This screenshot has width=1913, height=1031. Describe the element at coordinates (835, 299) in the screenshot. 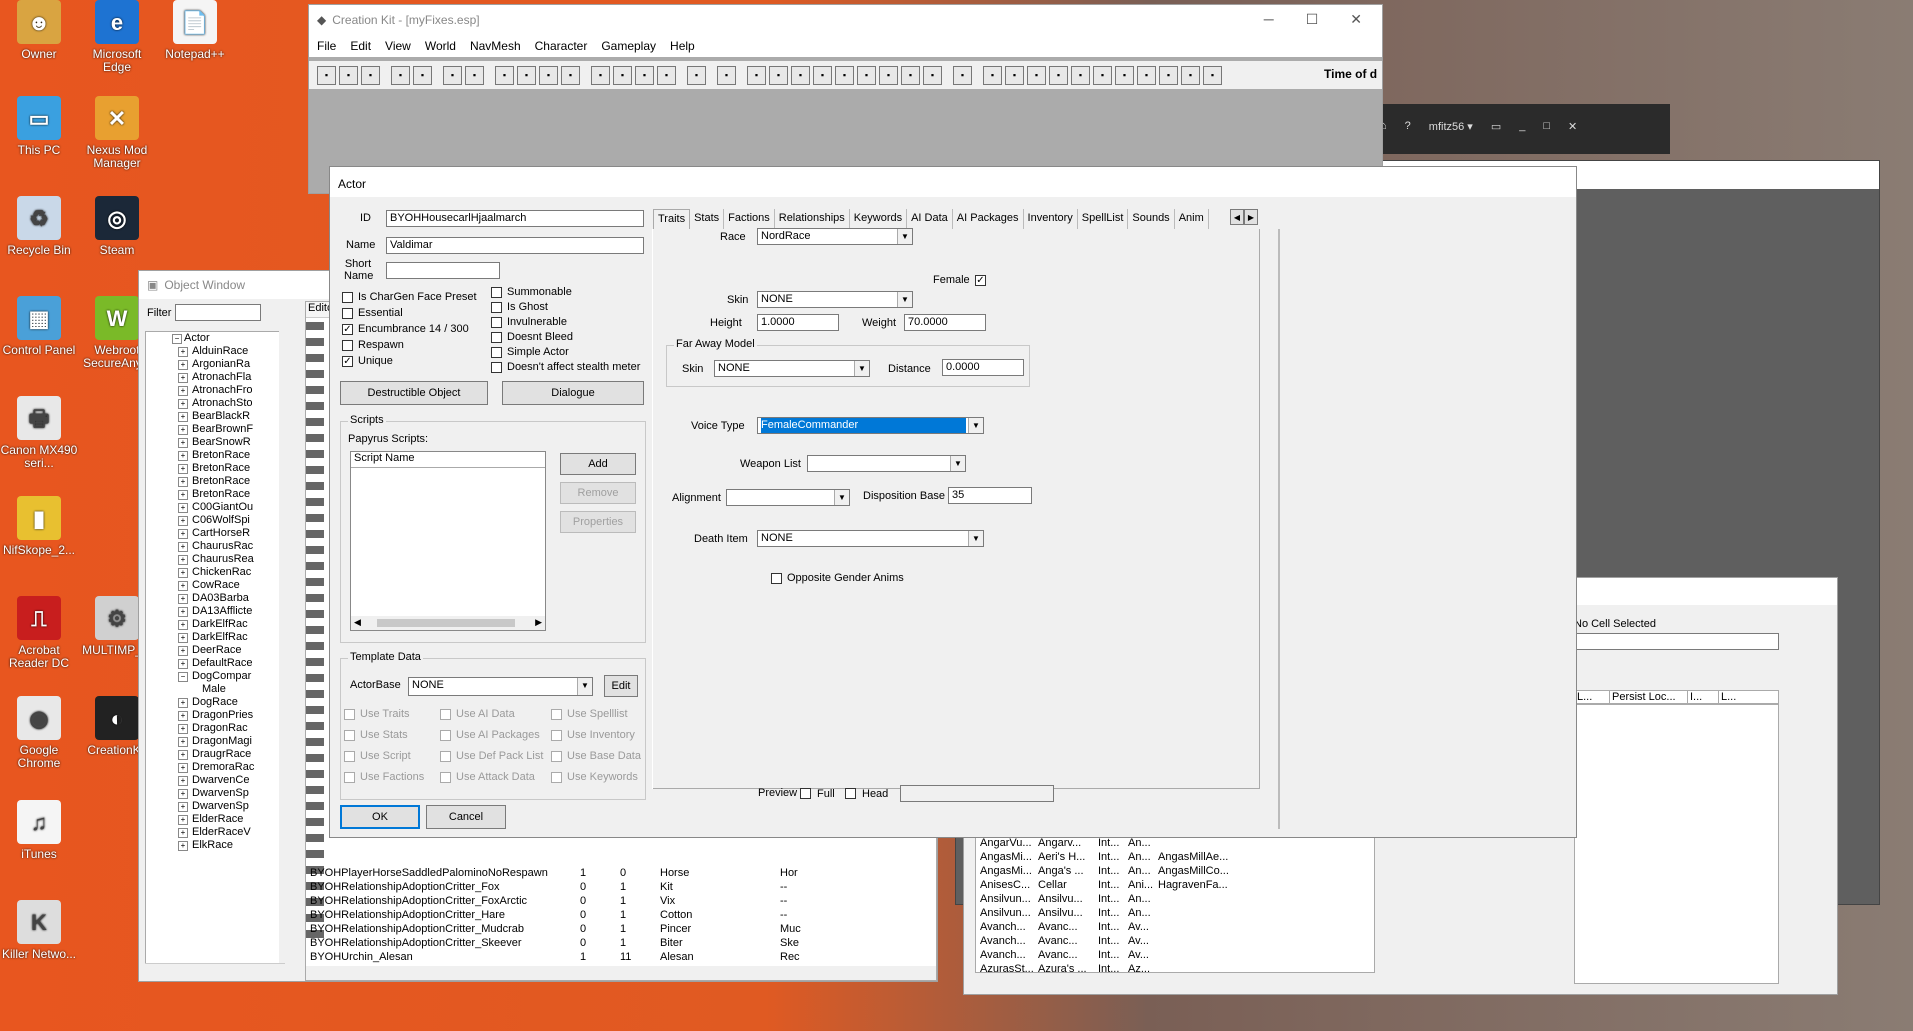

I see `skin-combo: NONE ▼` at that location.